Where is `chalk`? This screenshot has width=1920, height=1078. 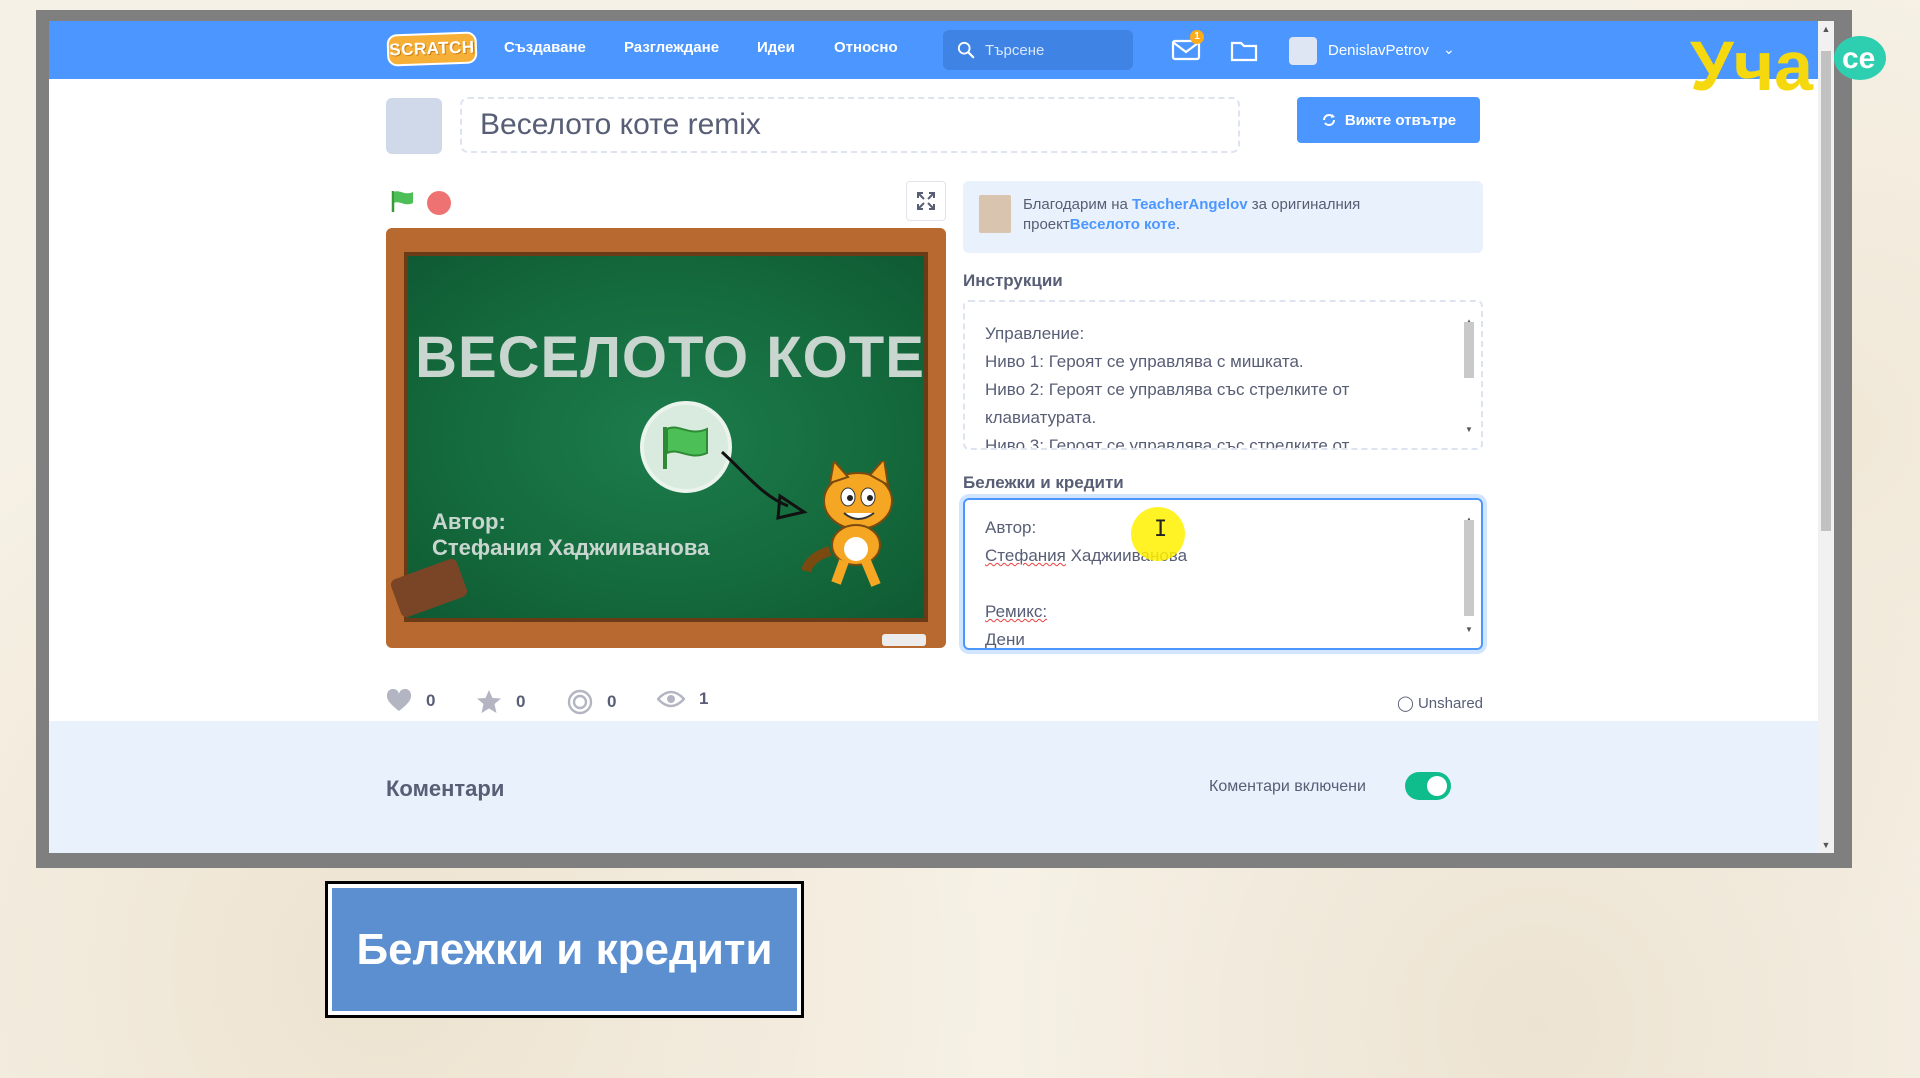 chalk is located at coordinates (904, 640).